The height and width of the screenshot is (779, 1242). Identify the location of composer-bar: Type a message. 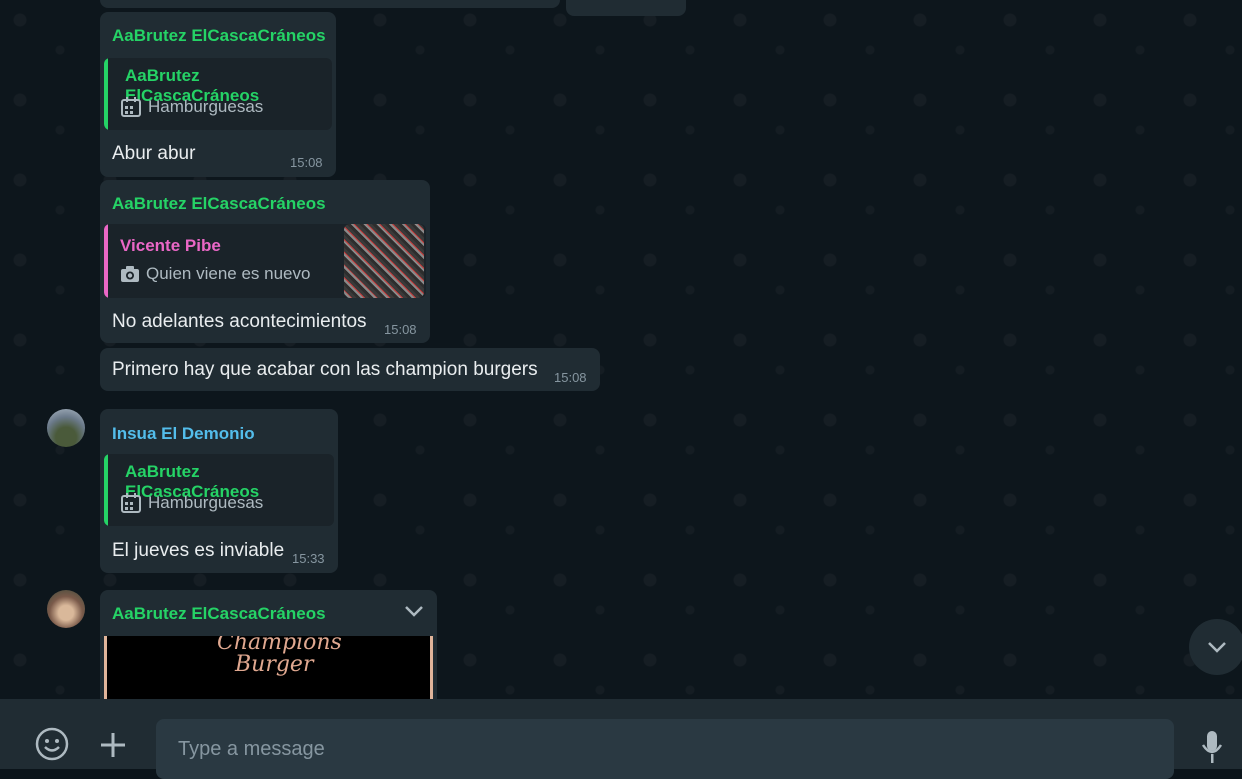
(621, 739).